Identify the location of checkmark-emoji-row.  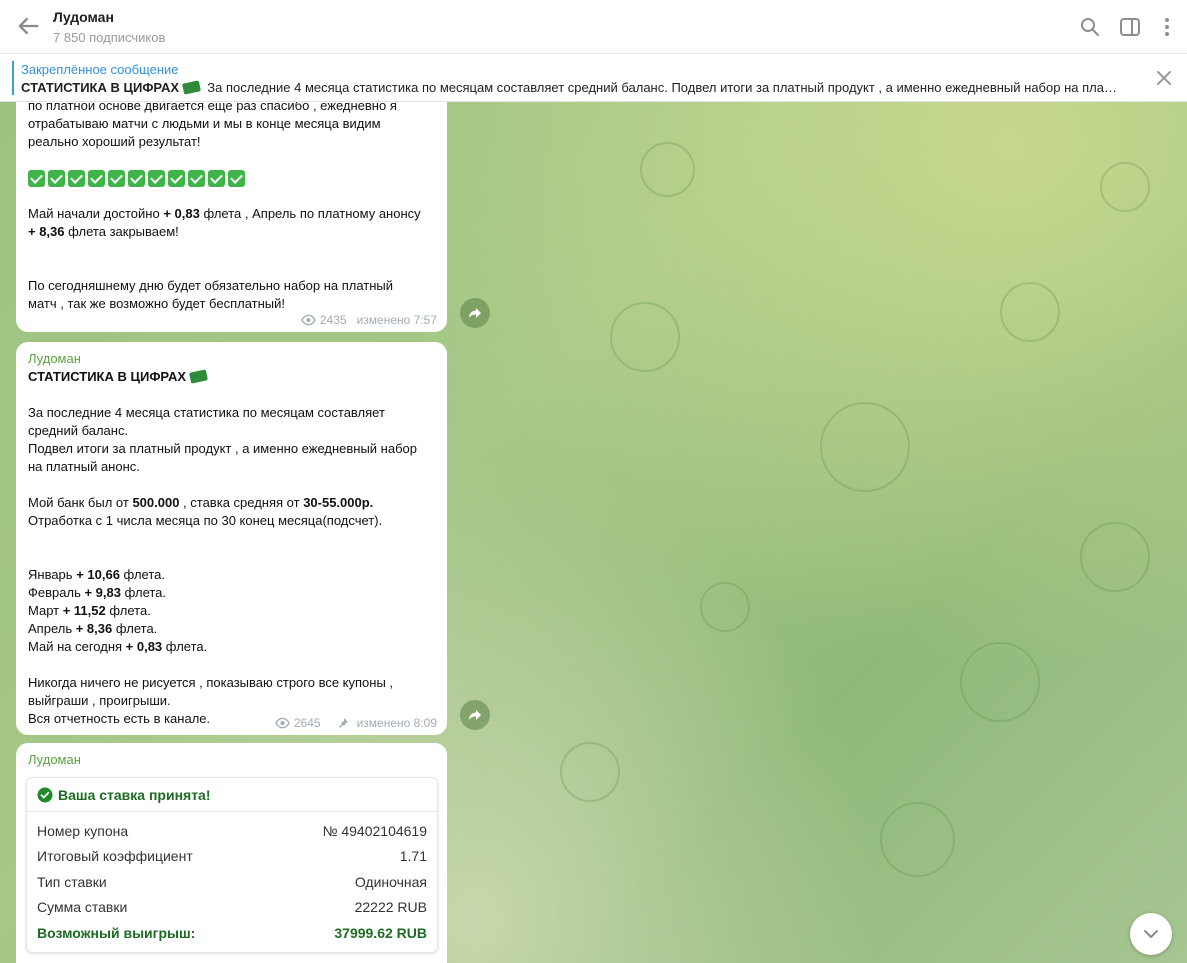
(231, 179).